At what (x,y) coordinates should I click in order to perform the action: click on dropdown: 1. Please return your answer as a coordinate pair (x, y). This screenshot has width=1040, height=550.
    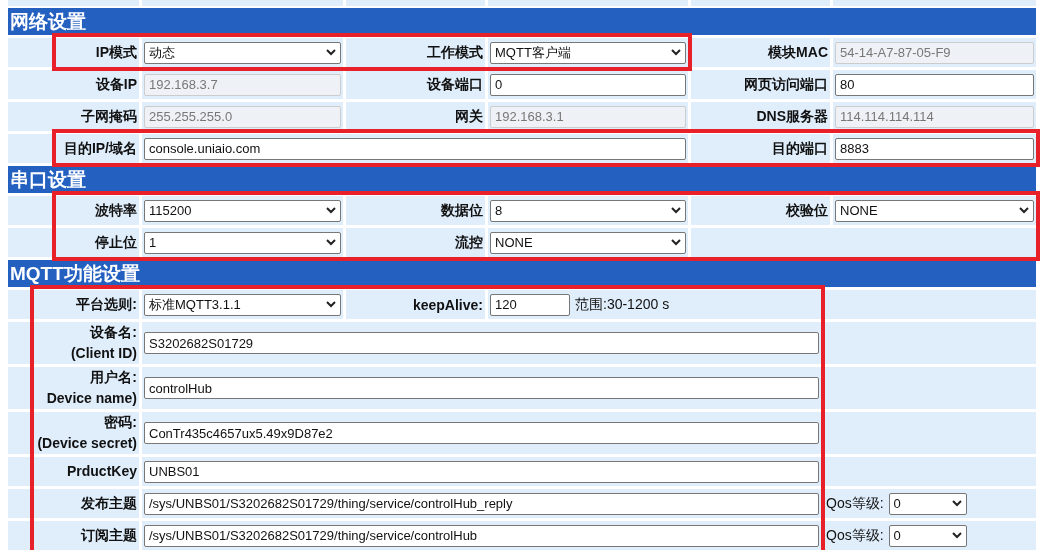
    Looking at the image, I should click on (242, 242).